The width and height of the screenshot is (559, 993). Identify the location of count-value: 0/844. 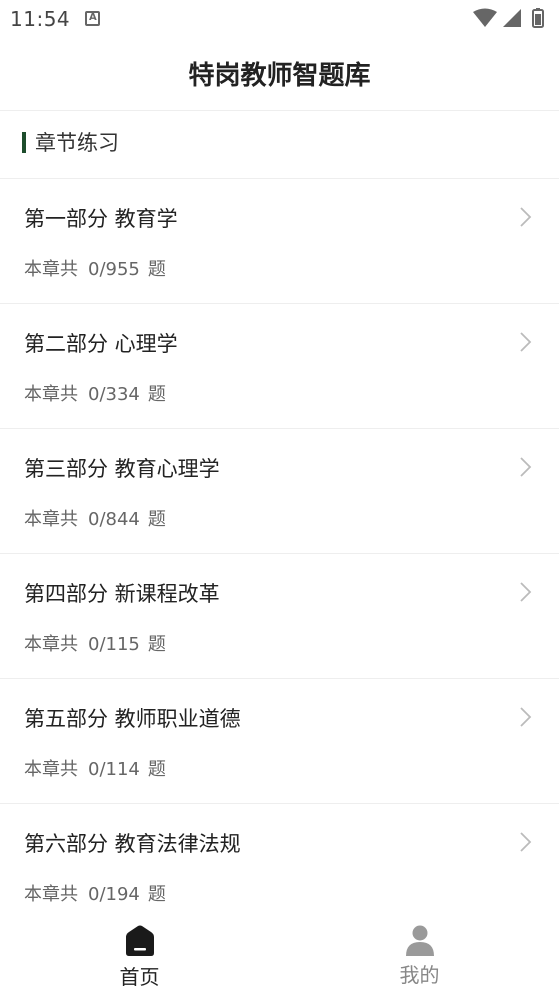
(114, 519).